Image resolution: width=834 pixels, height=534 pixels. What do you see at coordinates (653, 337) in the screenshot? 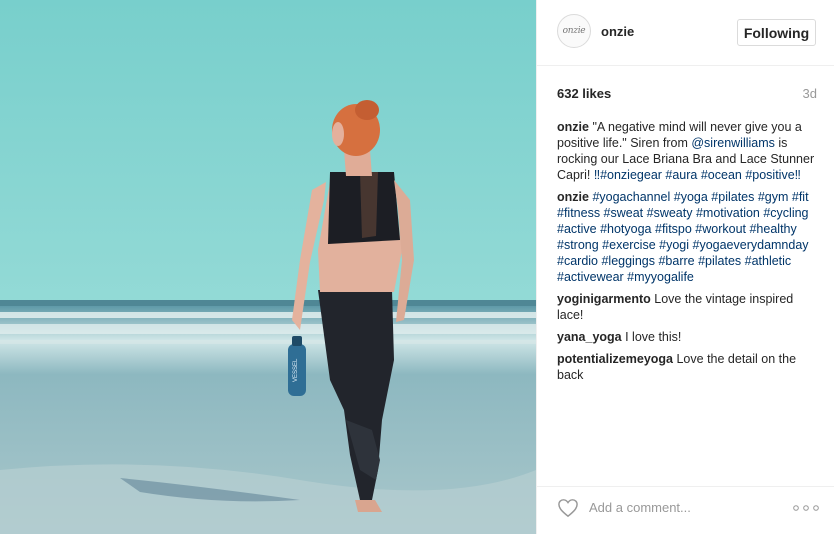
I see `comment-text: I love this!` at bounding box center [653, 337].